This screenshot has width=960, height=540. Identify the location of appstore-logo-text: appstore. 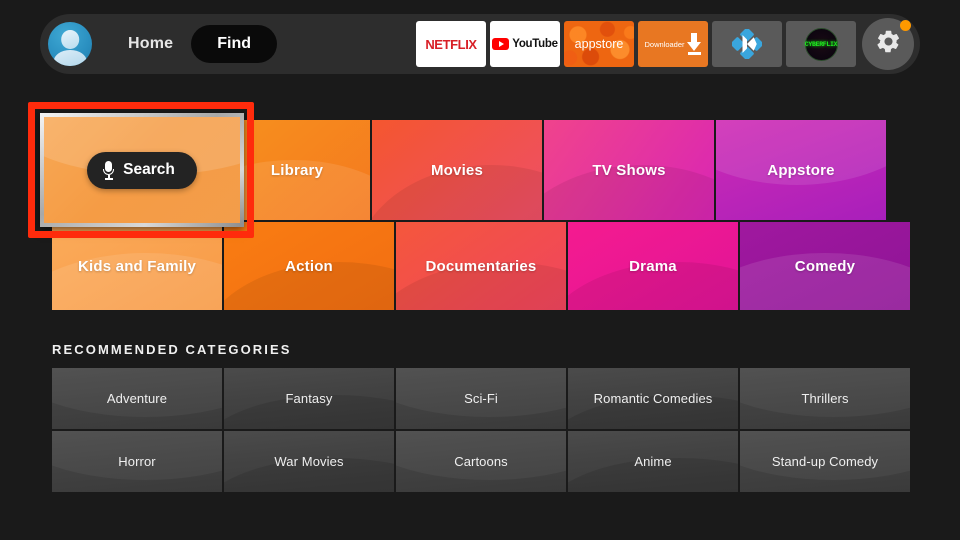
(599, 44).